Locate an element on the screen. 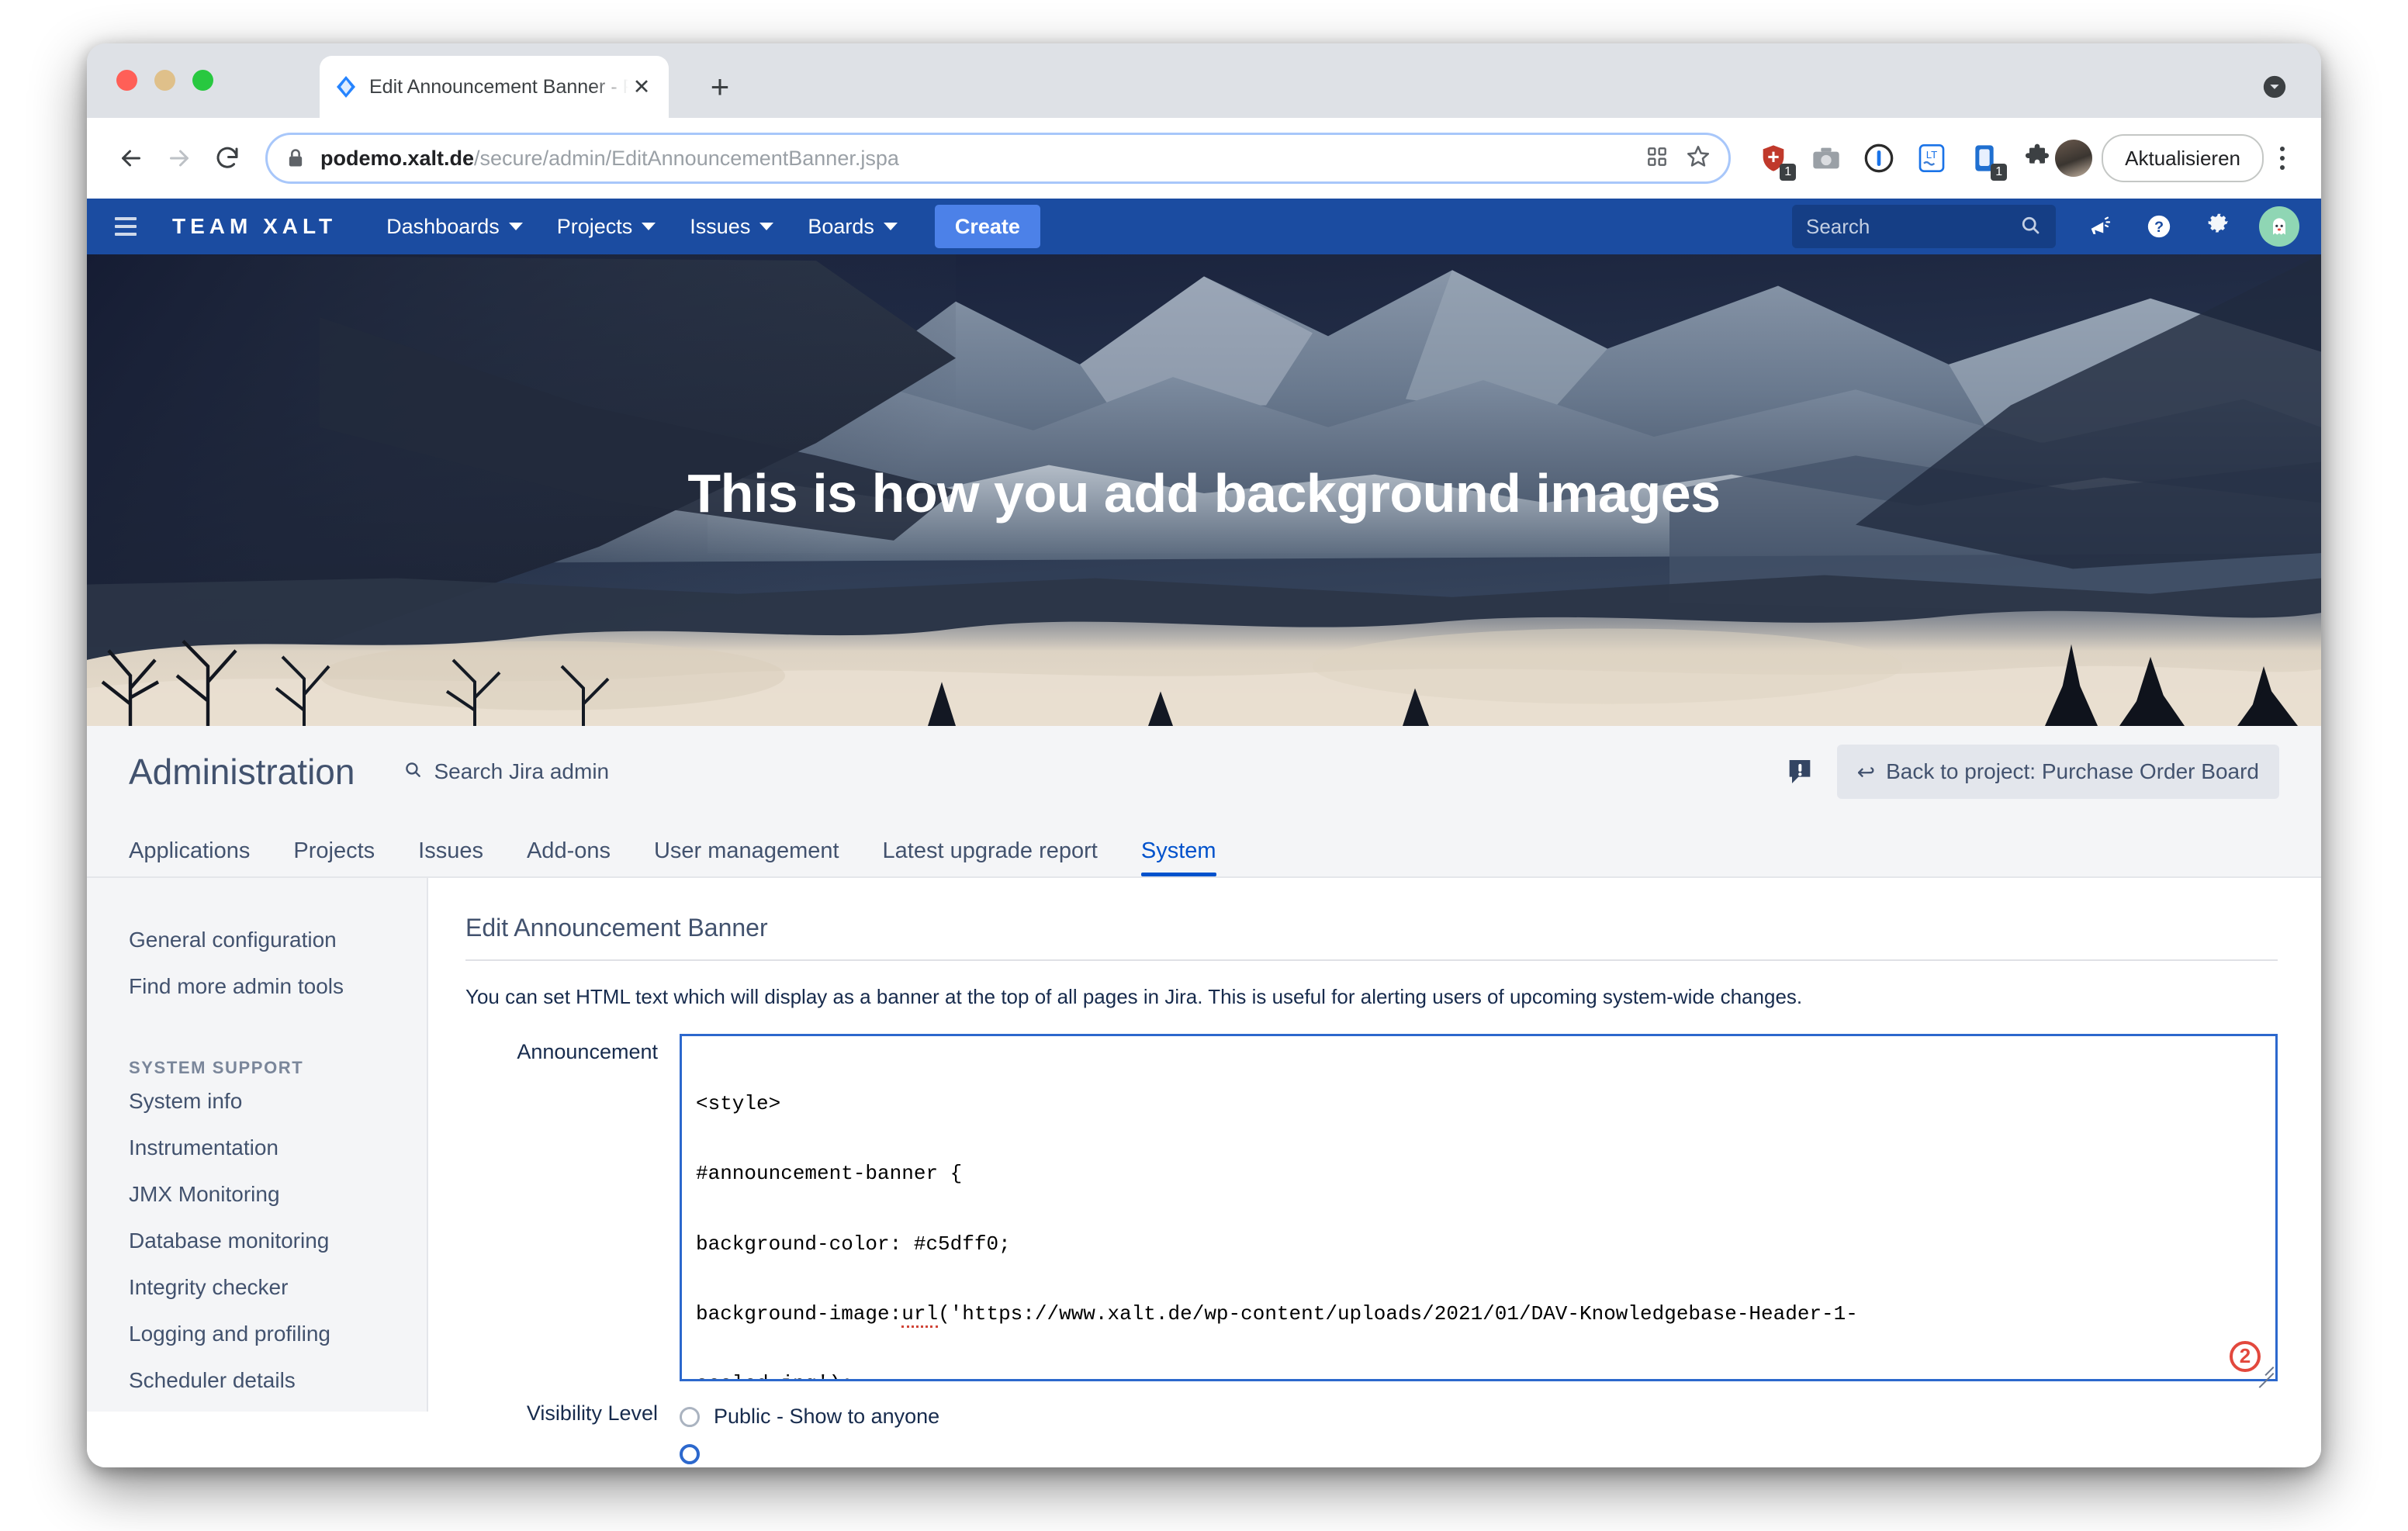 The width and height of the screenshot is (2408, 1531). sidebar-section-system-support: SYSTEM SUPPORT is located at coordinates (216, 1067).